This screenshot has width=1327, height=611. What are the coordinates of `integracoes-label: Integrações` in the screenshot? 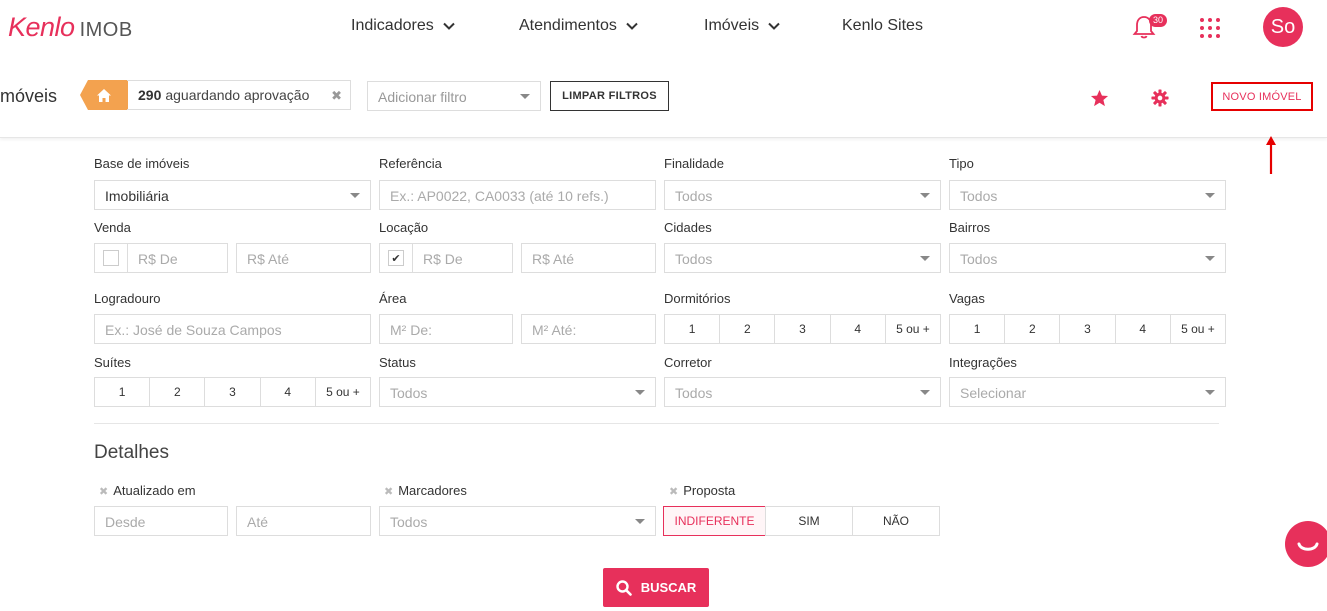 It's located at (983, 362).